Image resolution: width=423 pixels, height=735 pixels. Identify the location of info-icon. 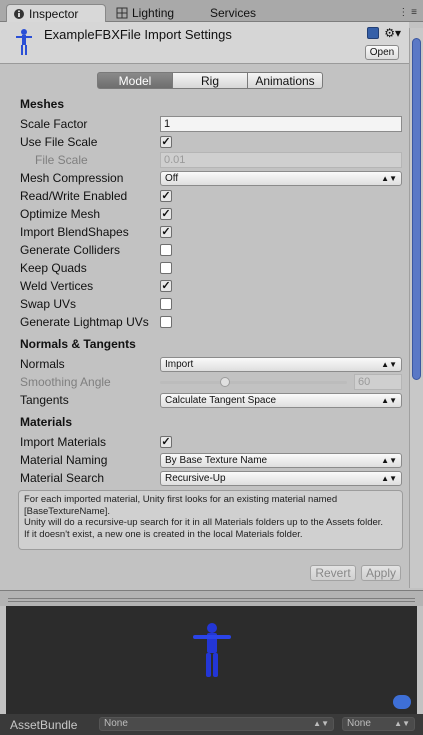
(19, 13).